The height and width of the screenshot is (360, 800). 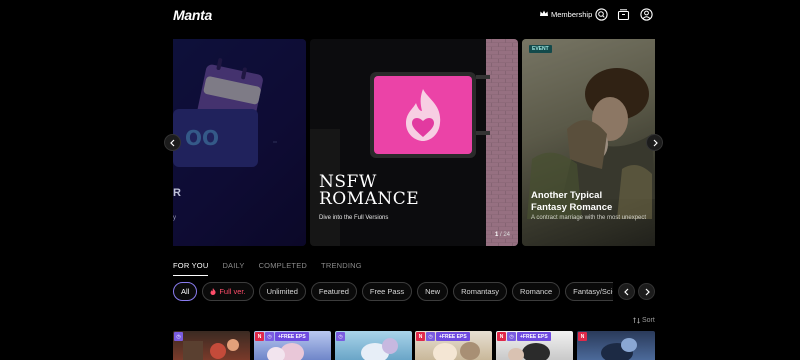 What do you see at coordinates (191, 268) in the screenshot?
I see `tab-for-you: FOR YOU` at bounding box center [191, 268].